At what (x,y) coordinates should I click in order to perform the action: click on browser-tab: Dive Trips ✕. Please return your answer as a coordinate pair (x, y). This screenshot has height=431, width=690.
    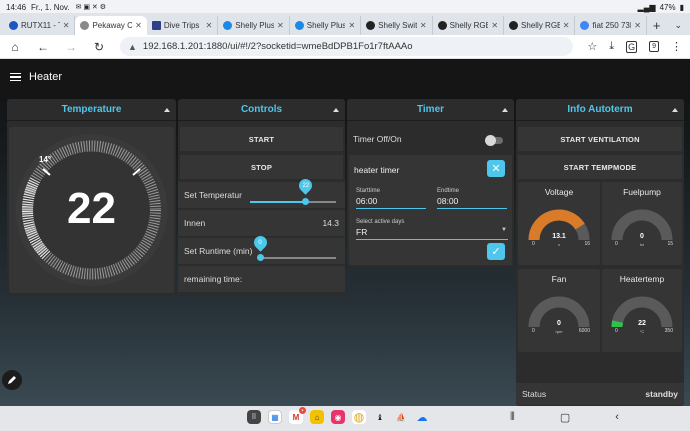
    Looking at the image, I should click on (183, 25).